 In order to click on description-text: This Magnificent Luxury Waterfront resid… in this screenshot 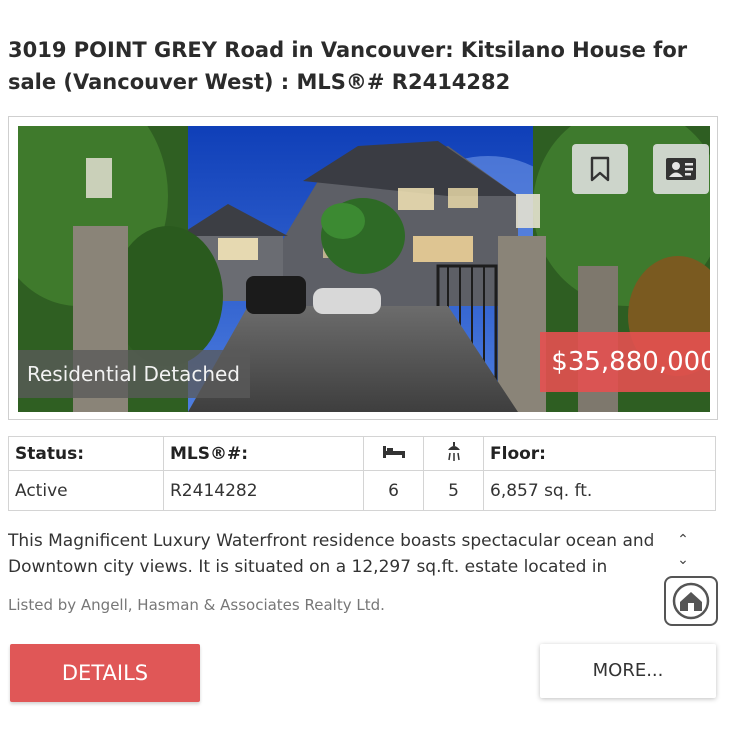, I will do `click(331, 554)`.